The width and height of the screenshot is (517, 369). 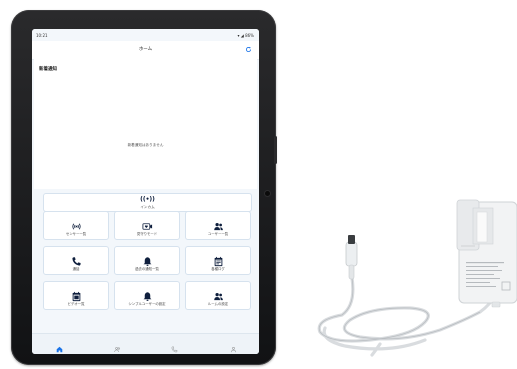 I want to click on tile-label: 見守りモード, so click(x=147, y=234).